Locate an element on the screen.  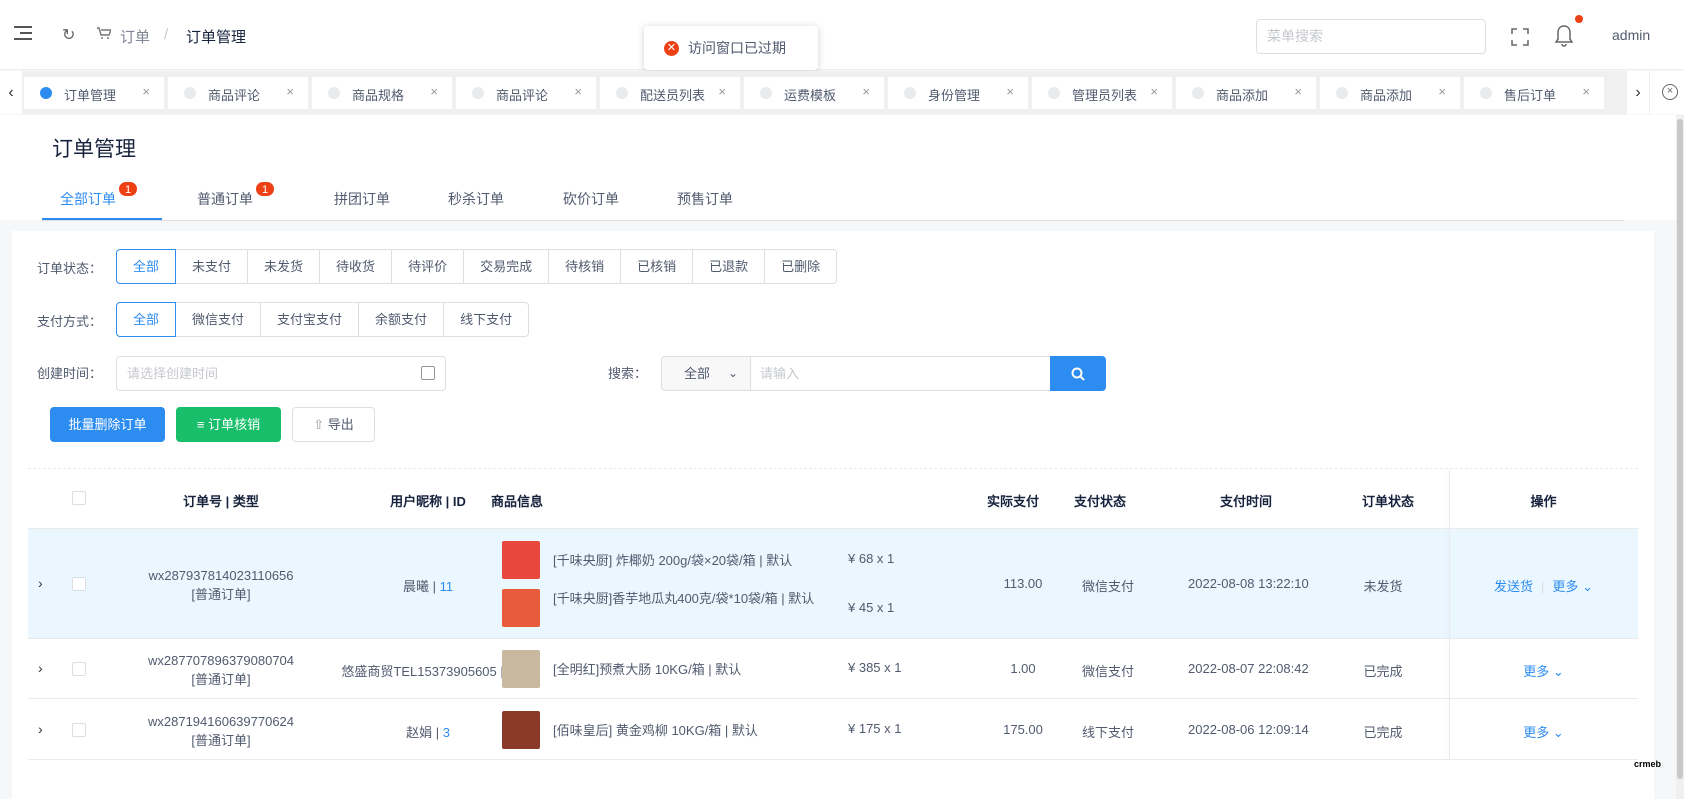
tab-page-1: 商品评论 × is located at coordinates (238, 93).